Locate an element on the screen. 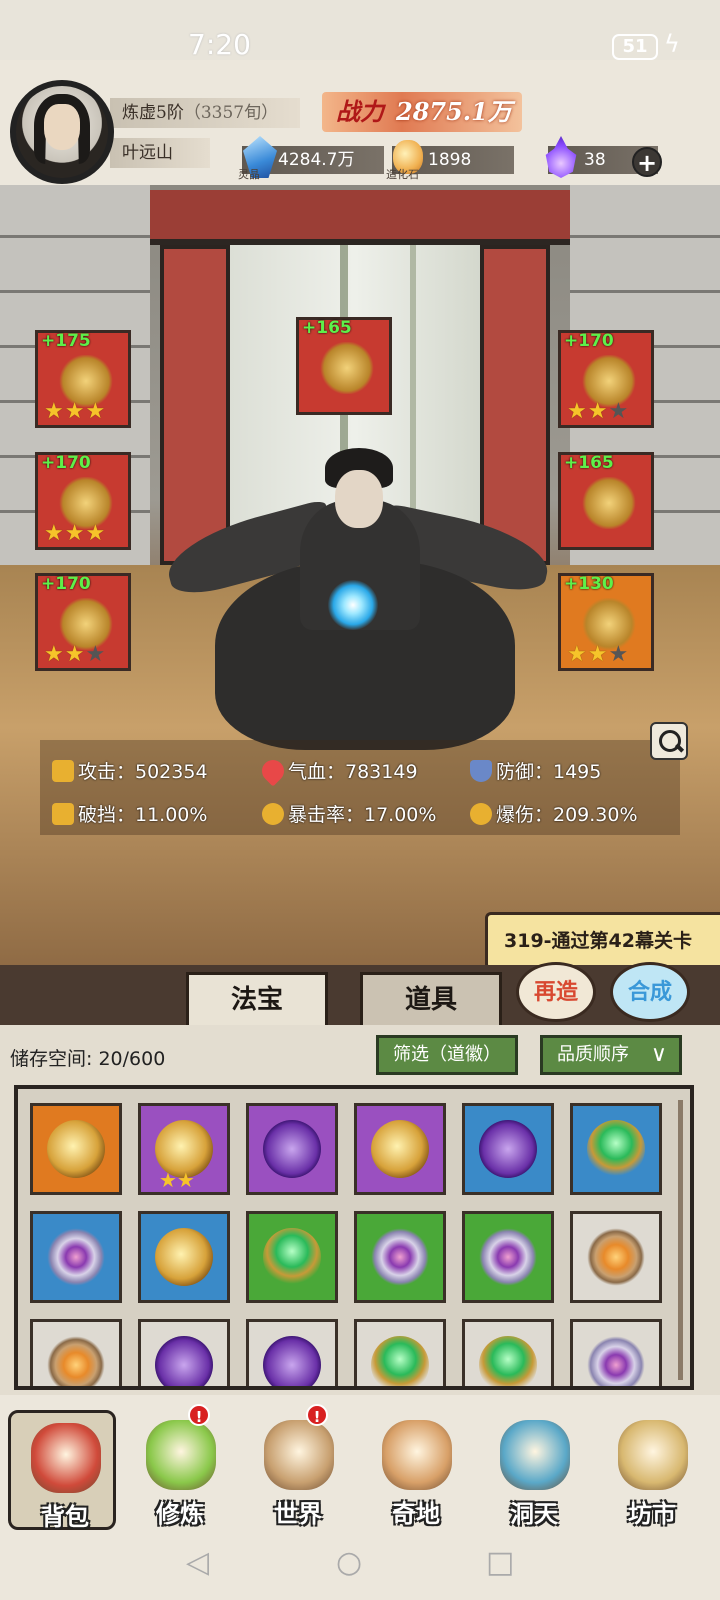 This screenshot has height=1600, width=720. equipment-art-icon is located at coordinates (609, 503).